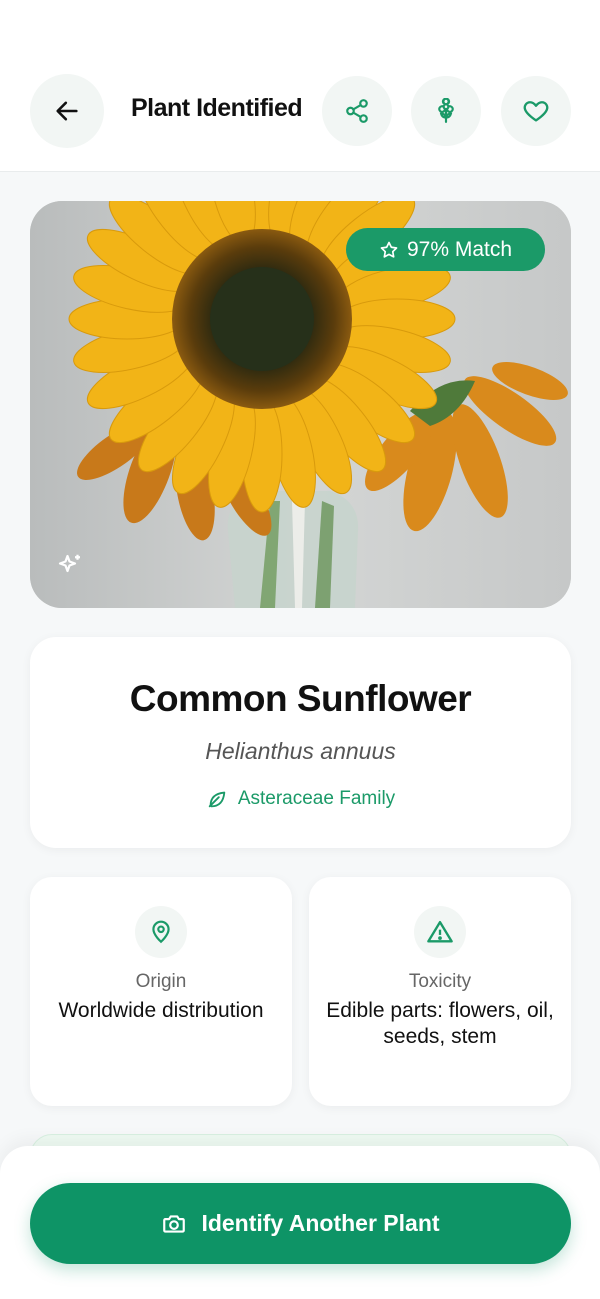  Describe the element at coordinates (69, 563) in the screenshot. I see `sparkles-icon` at that location.